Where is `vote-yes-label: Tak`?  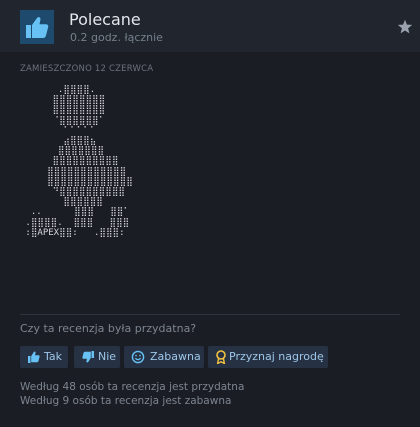
vote-yes-label: Tak is located at coordinates (53, 356).